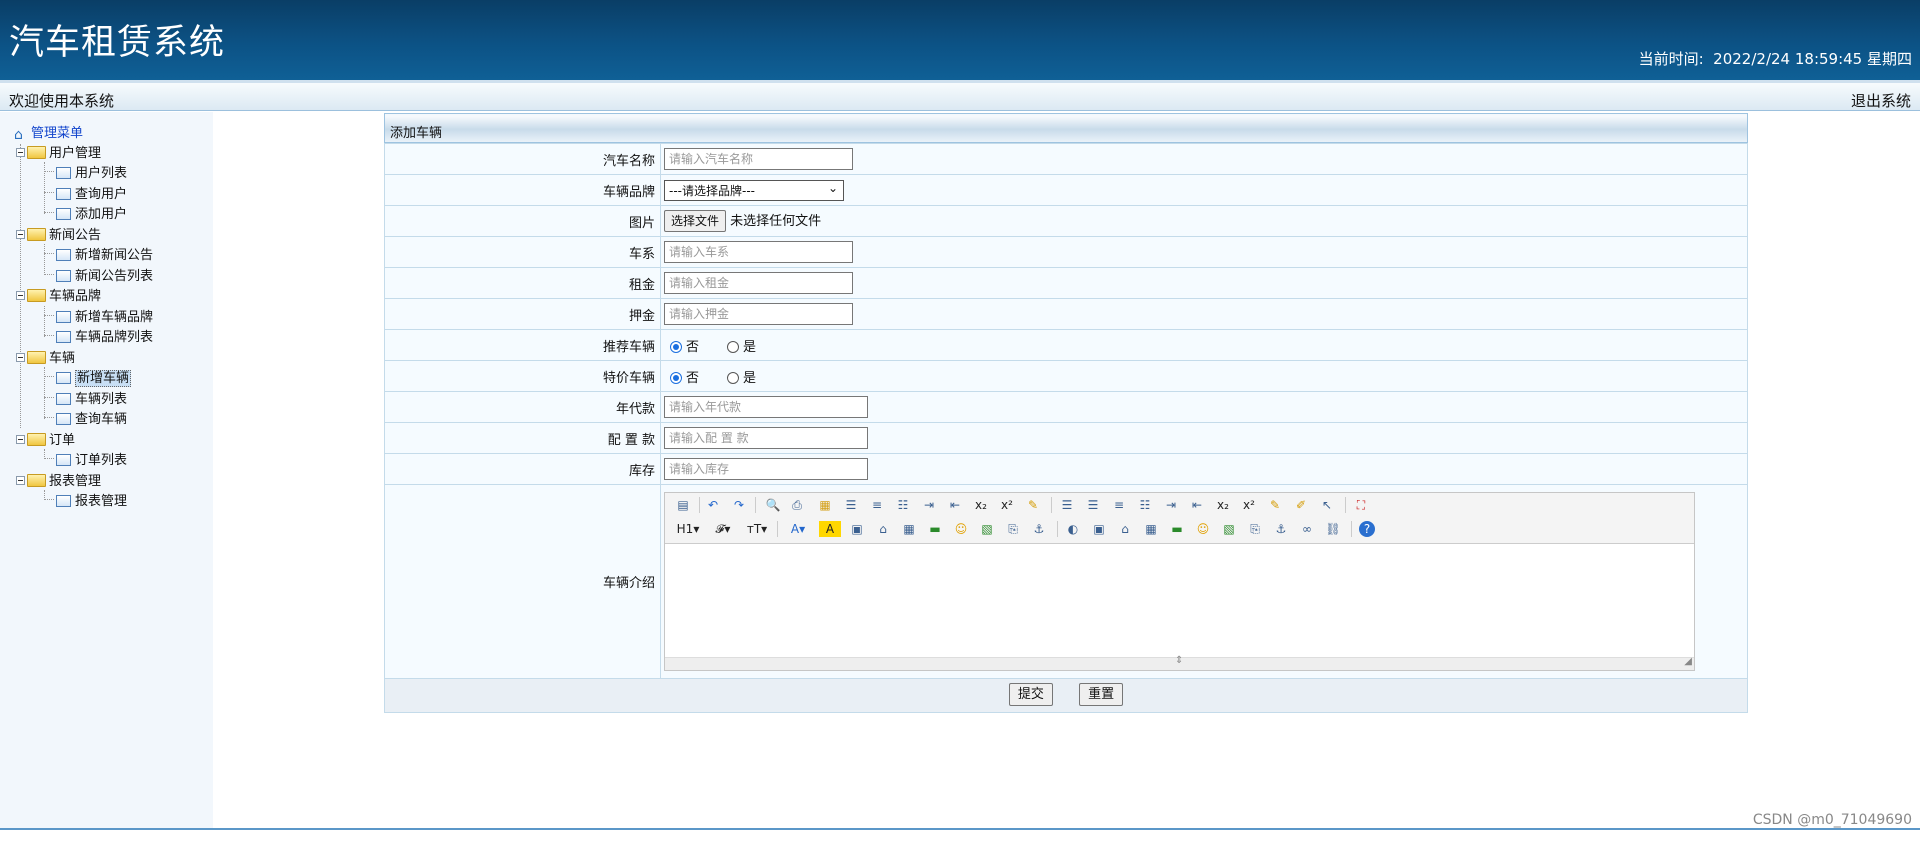 Image resolution: width=1920 pixels, height=845 pixels. Describe the element at coordinates (733, 377) in the screenshot. I see `special-yes-radio` at that location.